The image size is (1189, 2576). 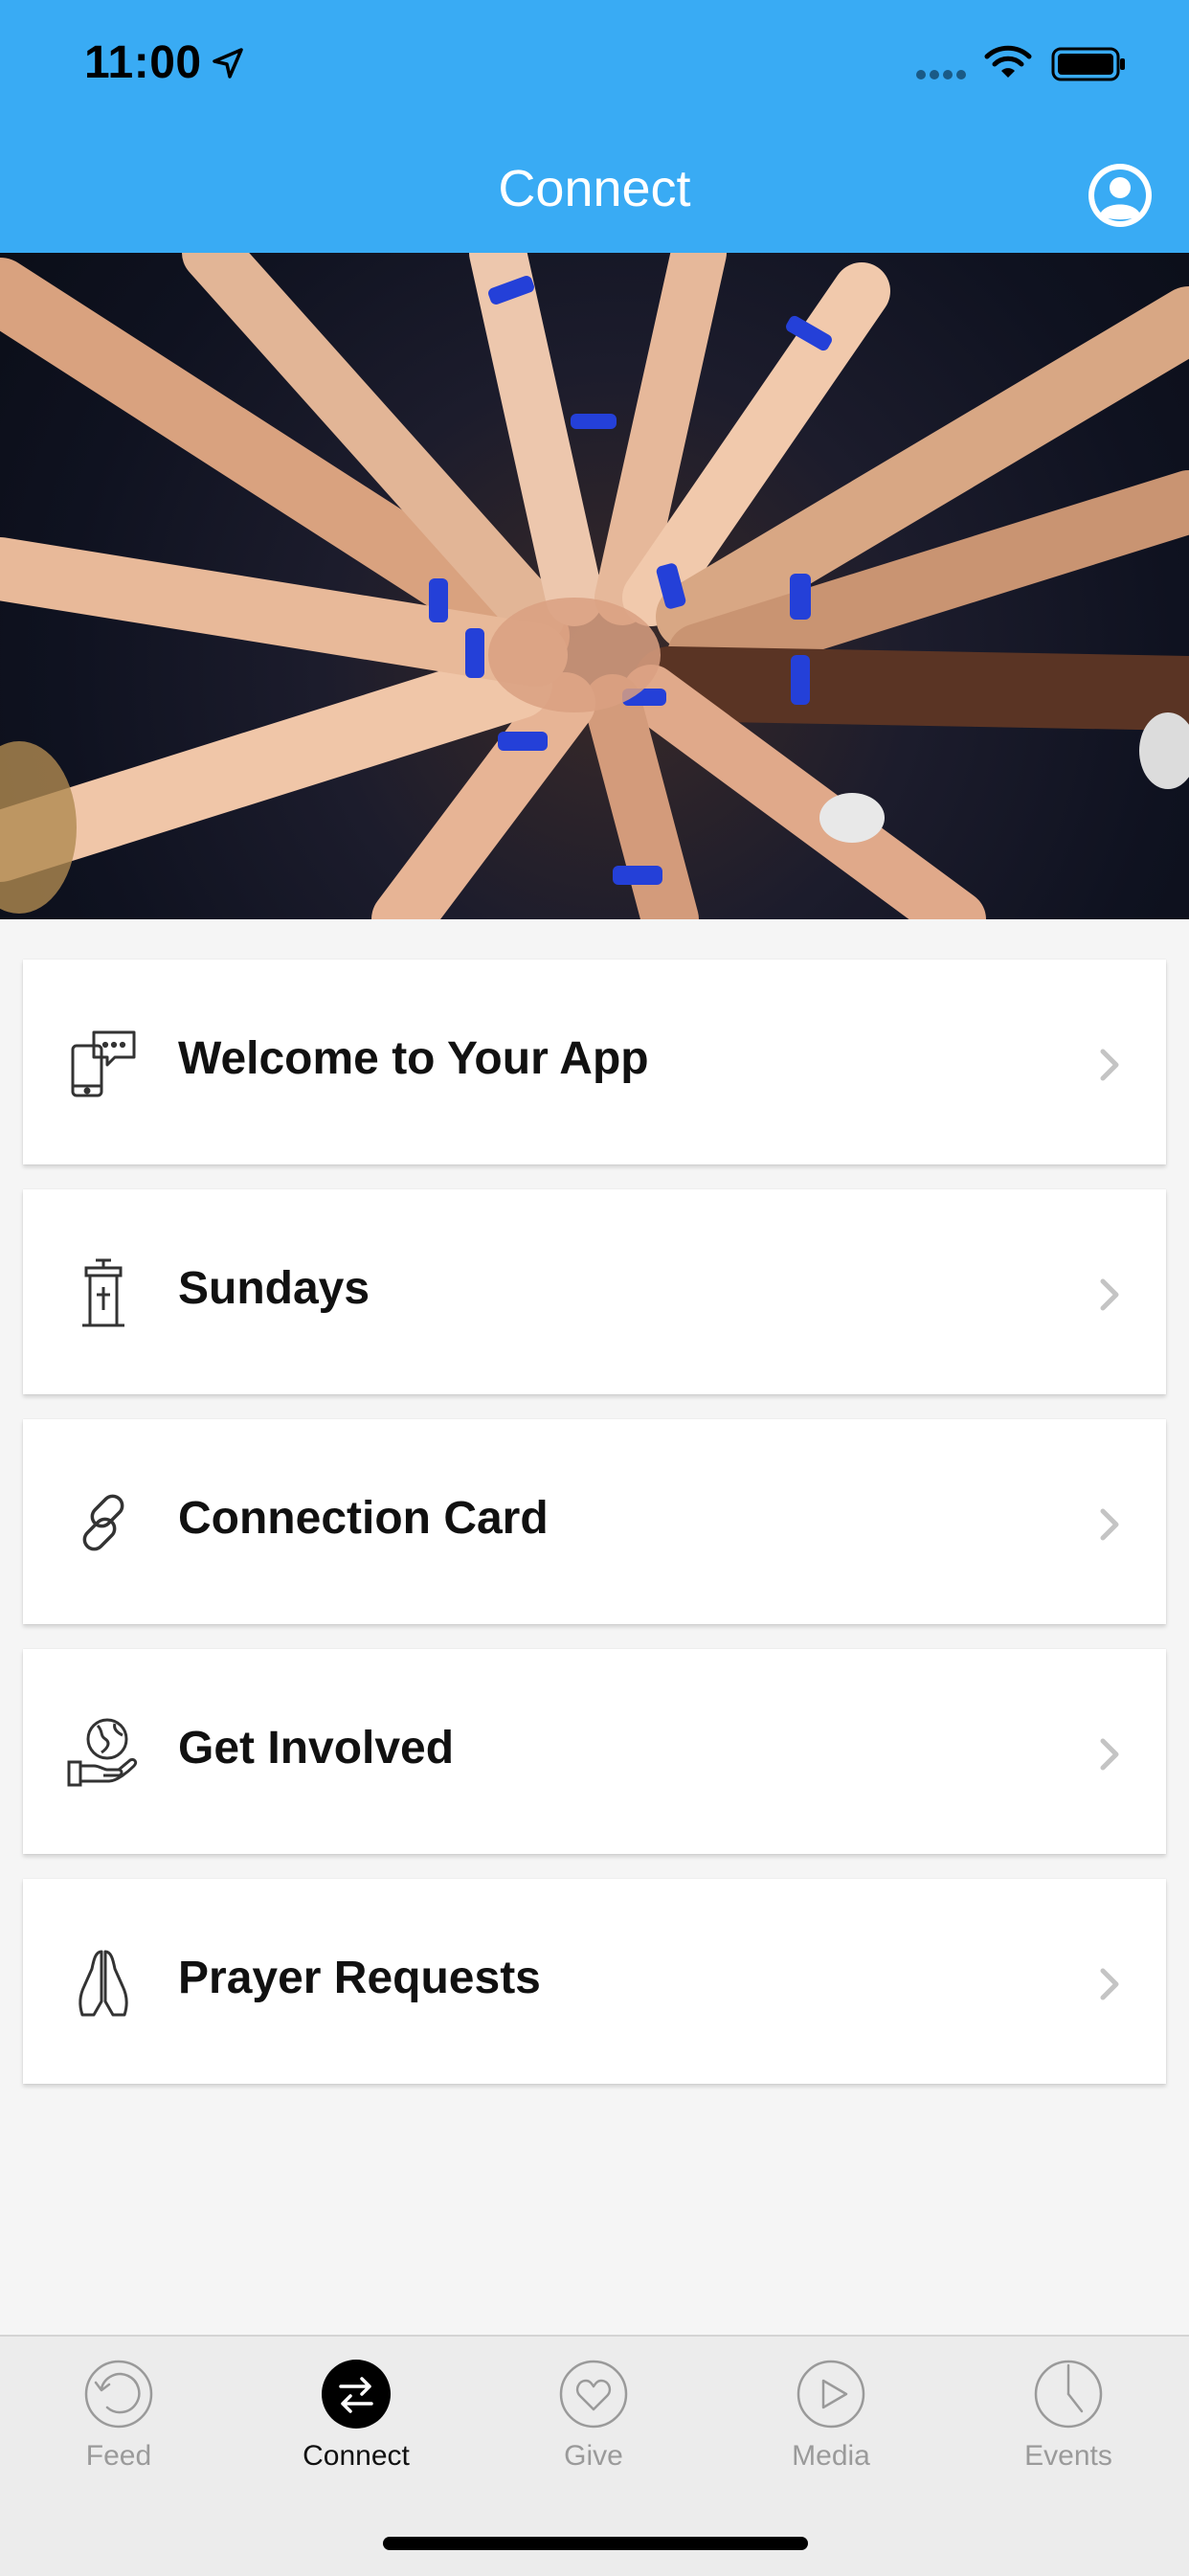 What do you see at coordinates (593, 2456) in the screenshot?
I see `tab-label: Give` at bounding box center [593, 2456].